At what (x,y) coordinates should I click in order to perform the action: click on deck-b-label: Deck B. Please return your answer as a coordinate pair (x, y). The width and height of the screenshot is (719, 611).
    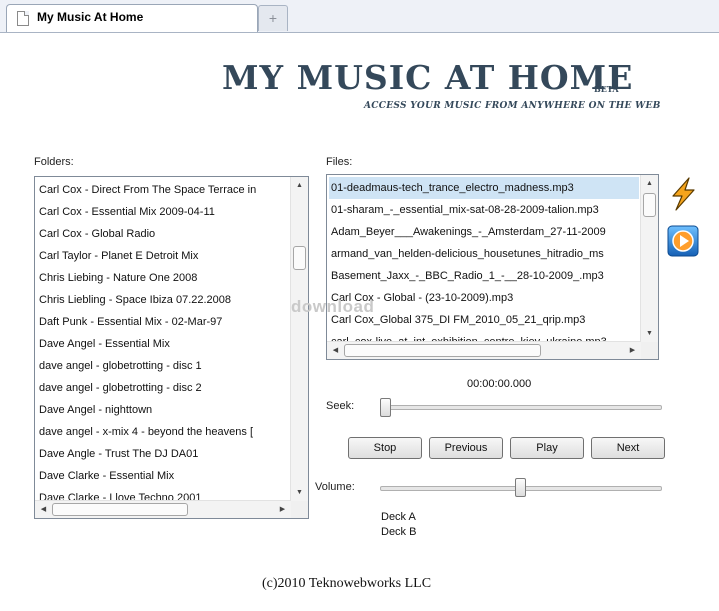
    Looking at the image, I should click on (399, 532).